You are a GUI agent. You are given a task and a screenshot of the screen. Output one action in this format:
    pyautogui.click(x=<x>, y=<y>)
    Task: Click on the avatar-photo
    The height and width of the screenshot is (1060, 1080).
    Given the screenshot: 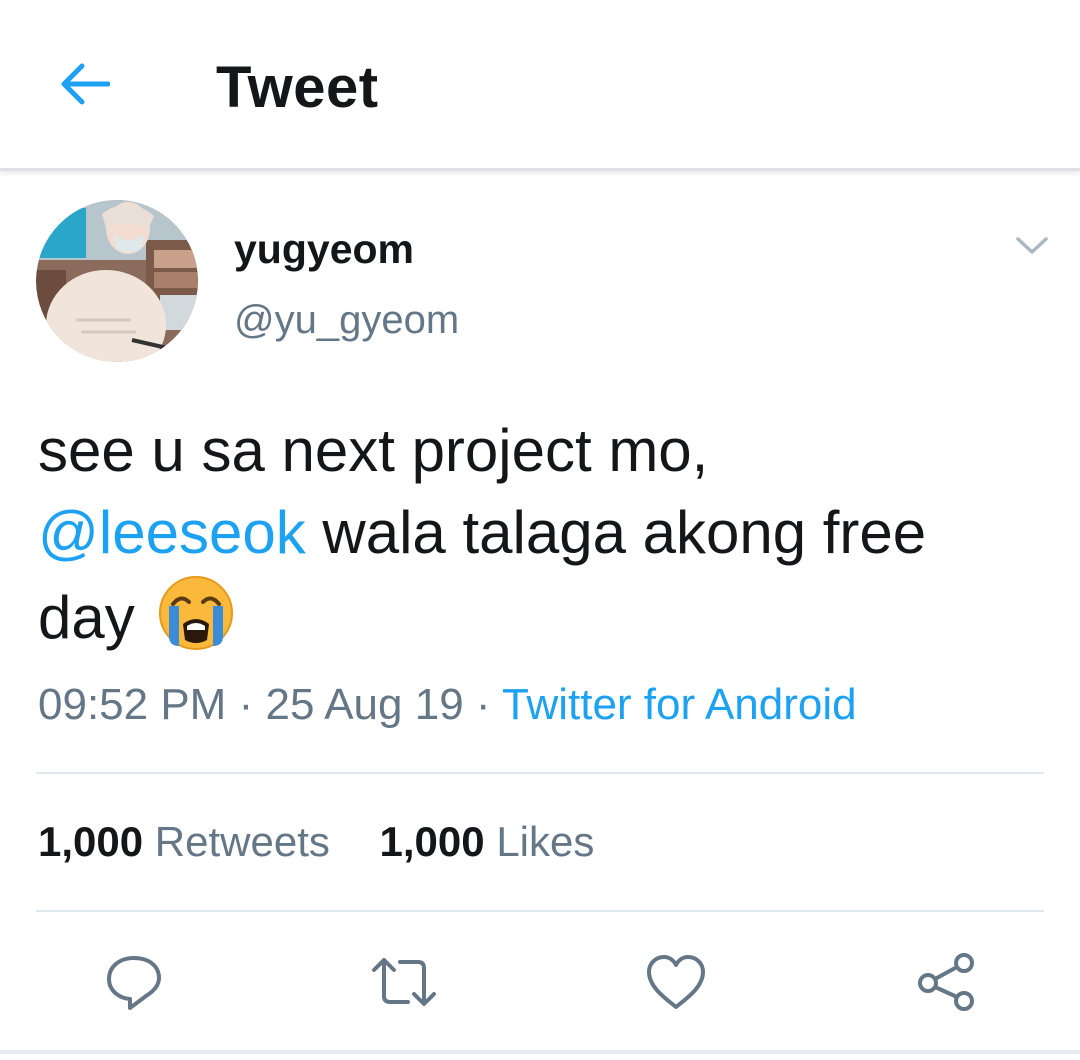 What is the action you would take?
    pyautogui.click(x=117, y=281)
    